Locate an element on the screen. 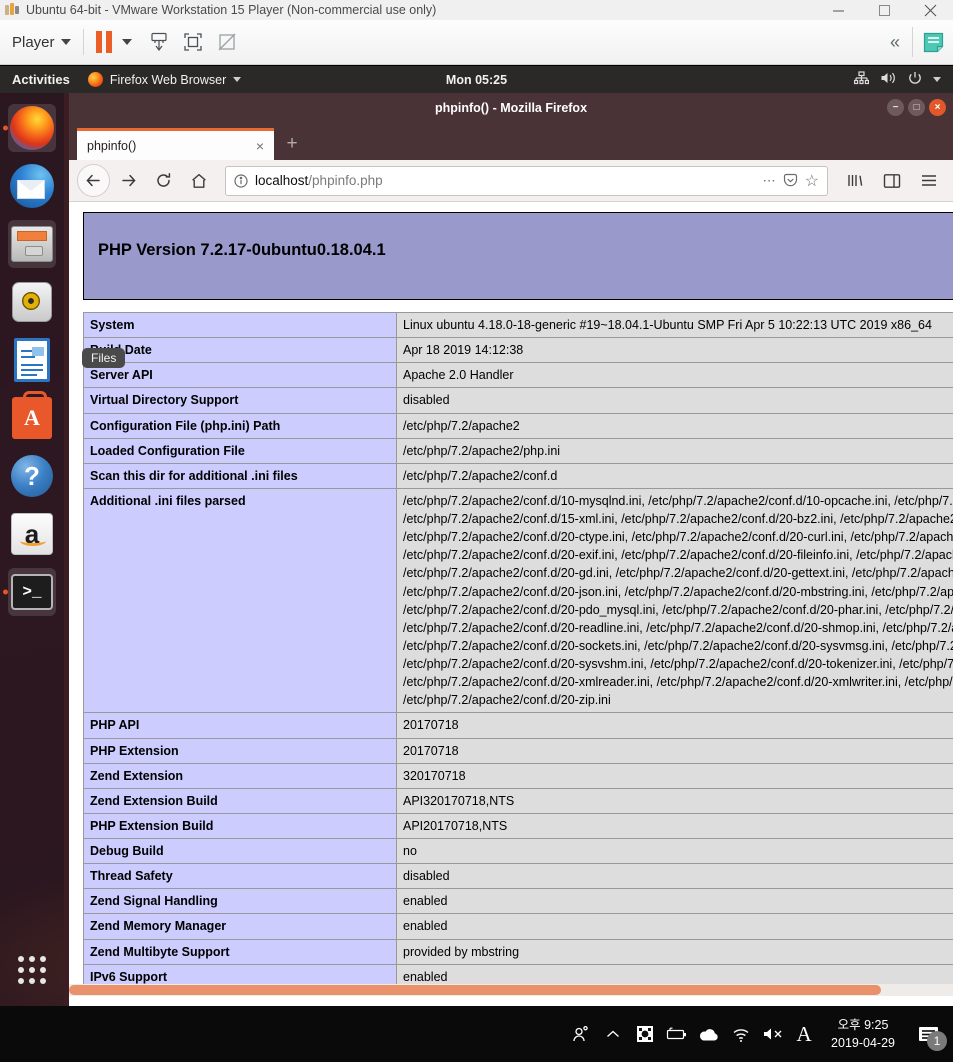 Image resolution: width=953 pixels, height=1062 pixels. vmware-tray-icon is located at coordinates (645, 1034).